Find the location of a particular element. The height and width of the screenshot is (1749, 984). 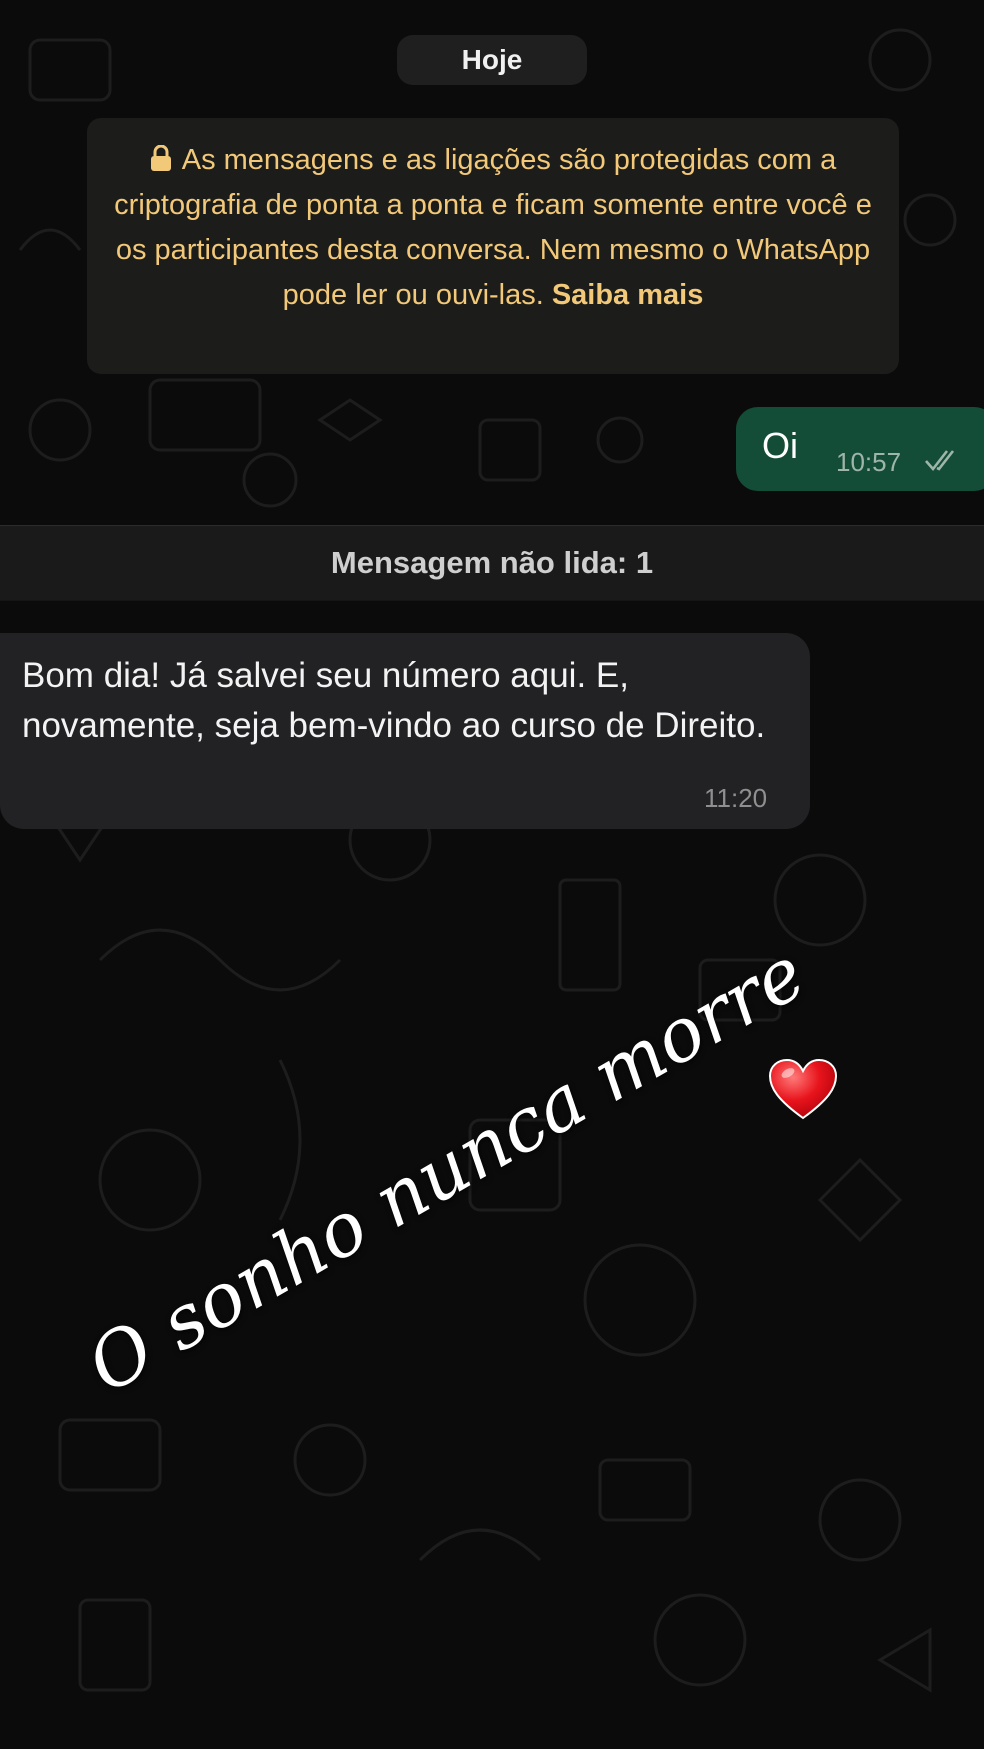

message-text: Oi is located at coordinates (780, 445).